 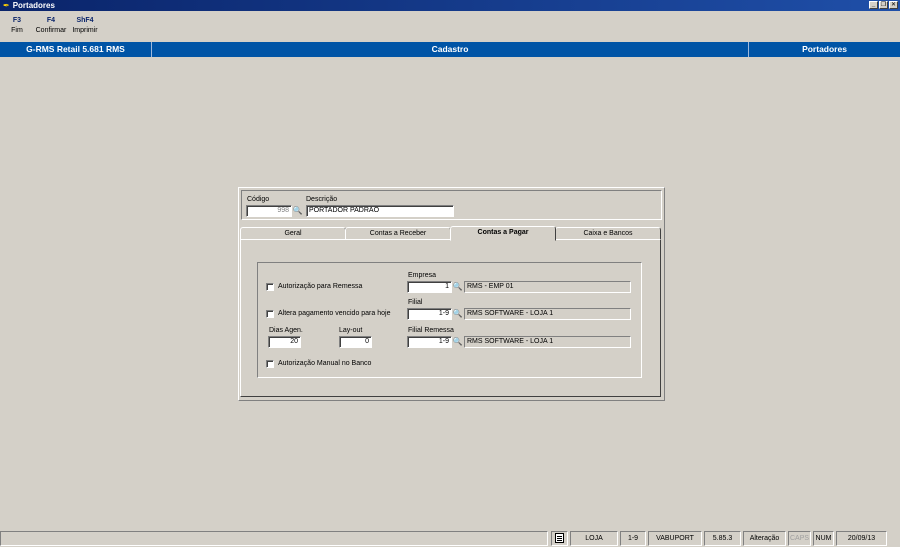 I want to click on layout-label: Lay-out, so click(x=351, y=330).